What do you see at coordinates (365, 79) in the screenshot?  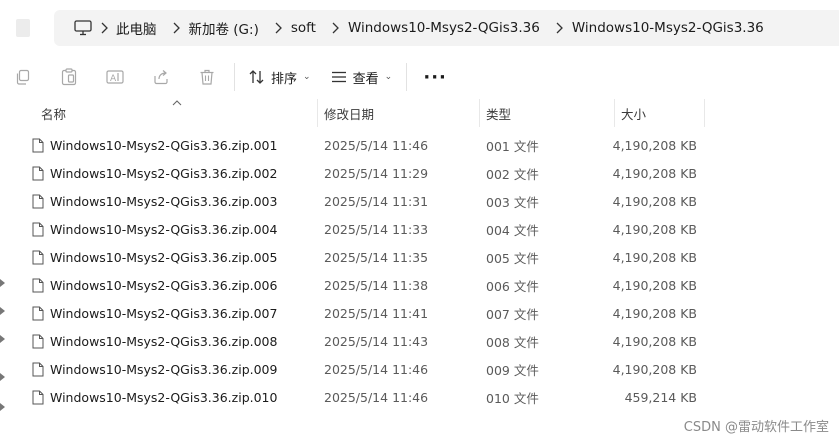 I see `view-label: 查看` at bounding box center [365, 79].